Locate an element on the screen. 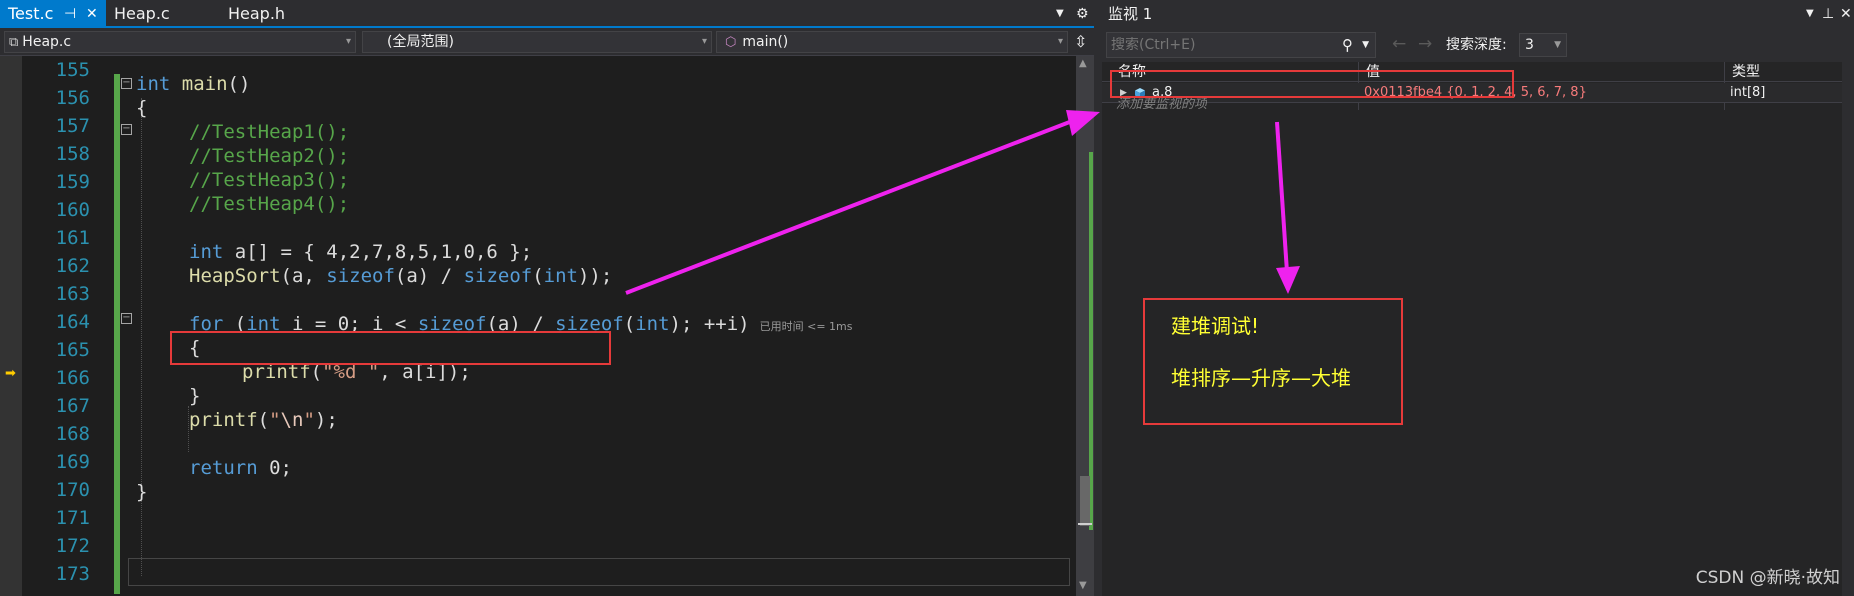  pane-splitter is located at coordinates (1098, 298).